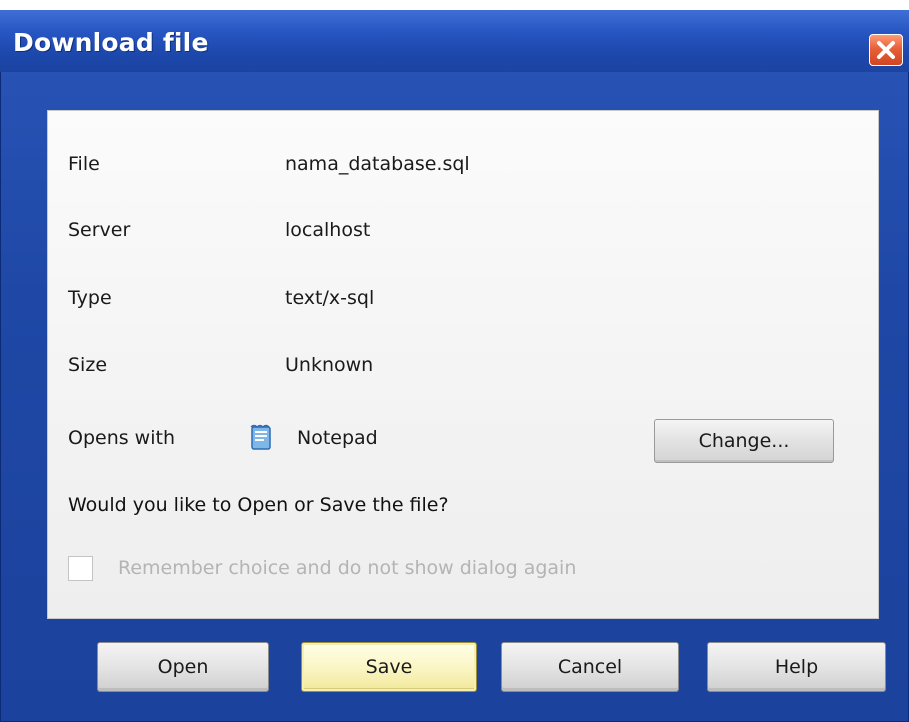 Image resolution: width=909 pixels, height=722 pixels. What do you see at coordinates (111, 42) in the screenshot?
I see `dialog-title: Download file` at bounding box center [111, 42].